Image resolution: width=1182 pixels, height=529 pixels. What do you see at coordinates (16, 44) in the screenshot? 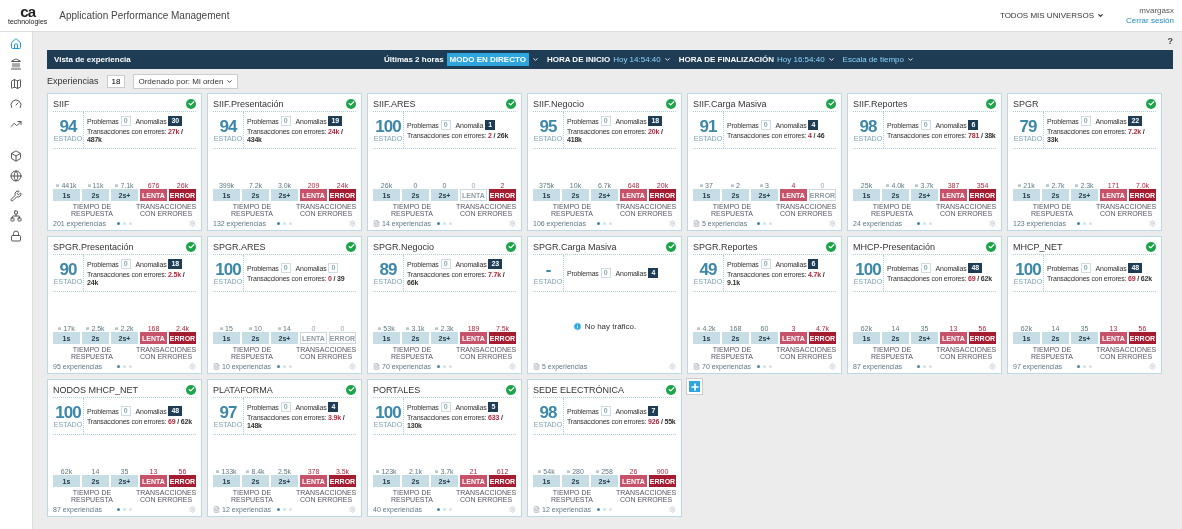
I see `home-icon` at bounding box center [16, 44].